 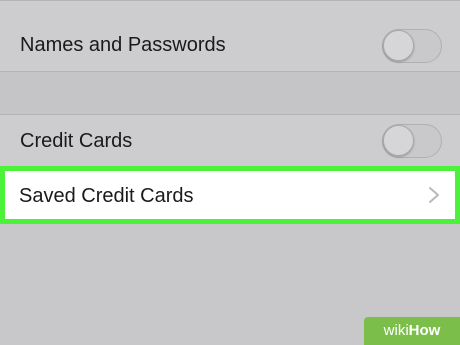 I want to click on chevron-right-icon, so click(x=434, y=195).